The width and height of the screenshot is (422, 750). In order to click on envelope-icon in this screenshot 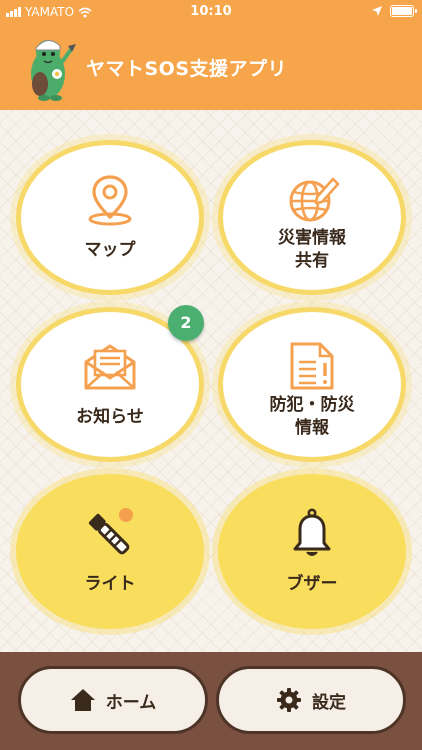, I will do `click(110, 367)`.